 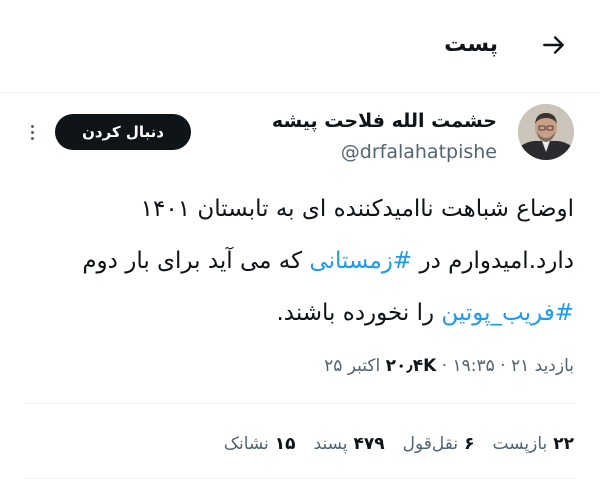 What do you see at coordinates (507, 313) in the screenshot?
I see `hashtag-link: #فریب_پوتین` at bounding box center [507, 313].